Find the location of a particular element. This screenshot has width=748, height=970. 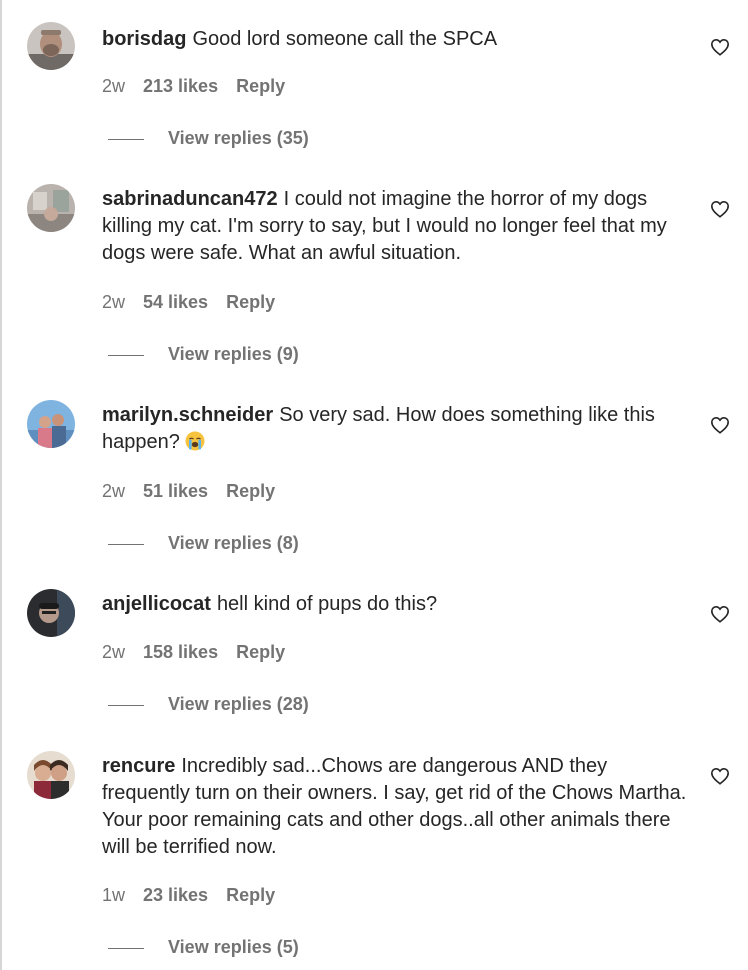

comment-meta: 1w 23 likes Reply is located at coordinates (188, 895).